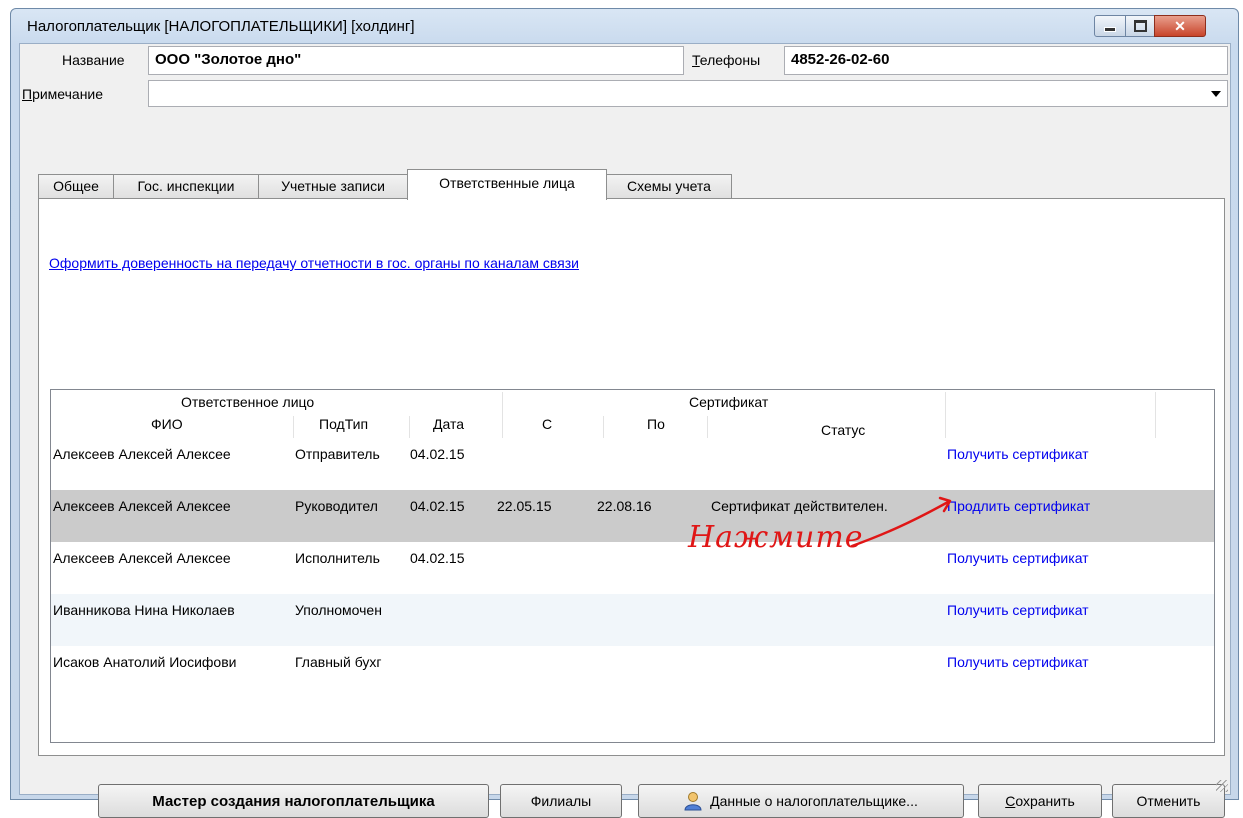 This screenshot has width=1243, height=818. Describe the element at coordinates (338, 610) in the screenshot. I see `cell-subtype: Уполномочен` at that location.